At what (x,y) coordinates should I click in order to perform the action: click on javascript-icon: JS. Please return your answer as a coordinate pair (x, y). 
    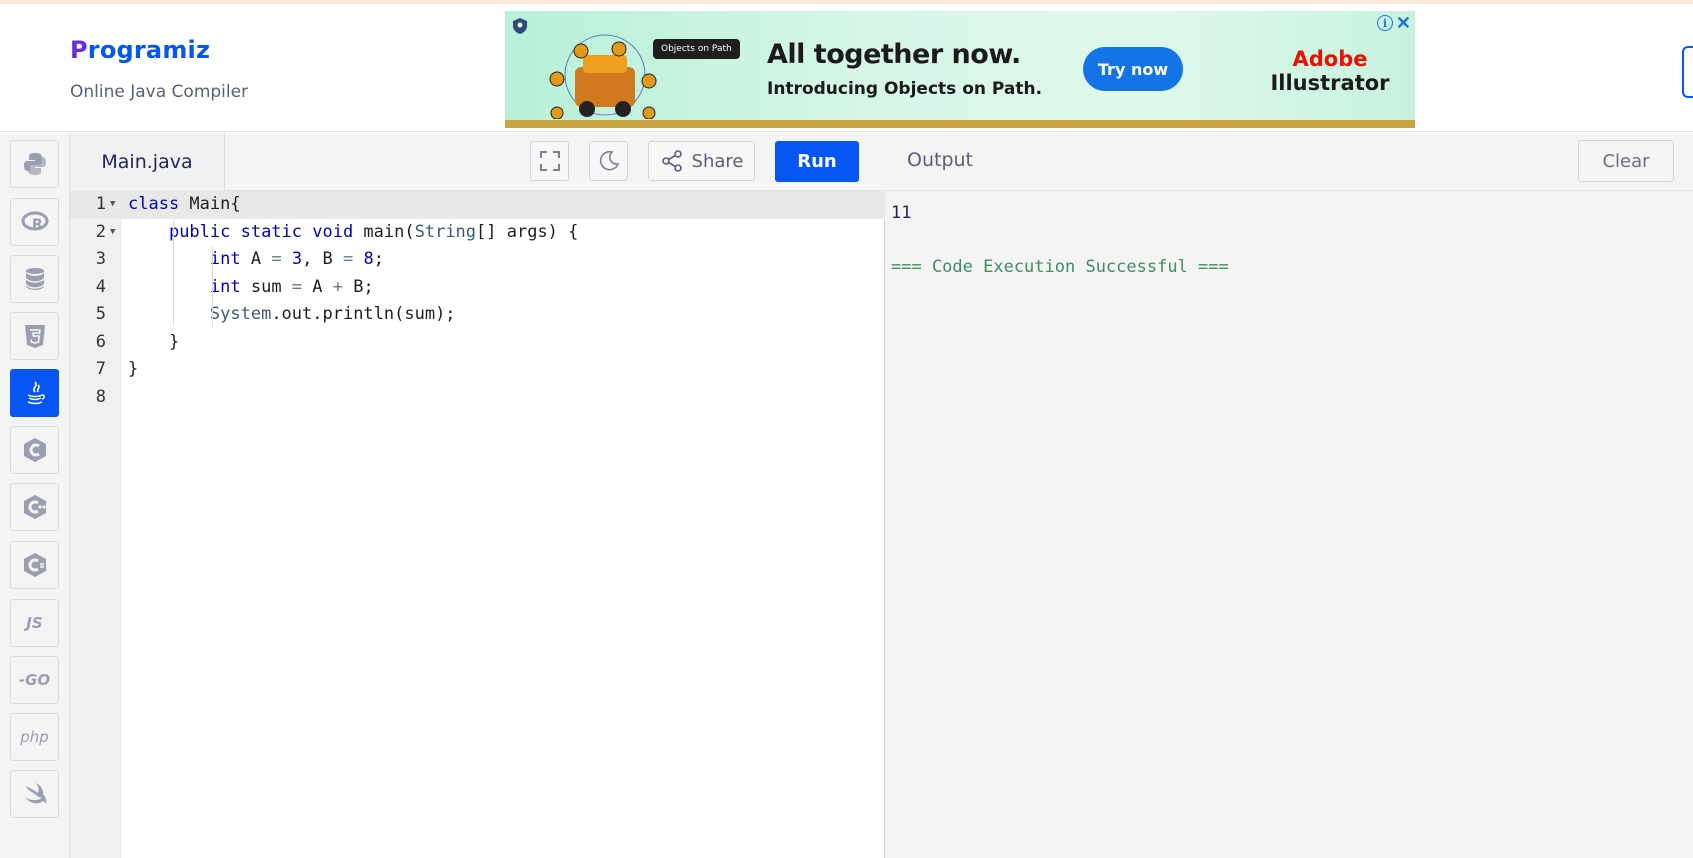
    Looking at the image, I should click on (34, 623).